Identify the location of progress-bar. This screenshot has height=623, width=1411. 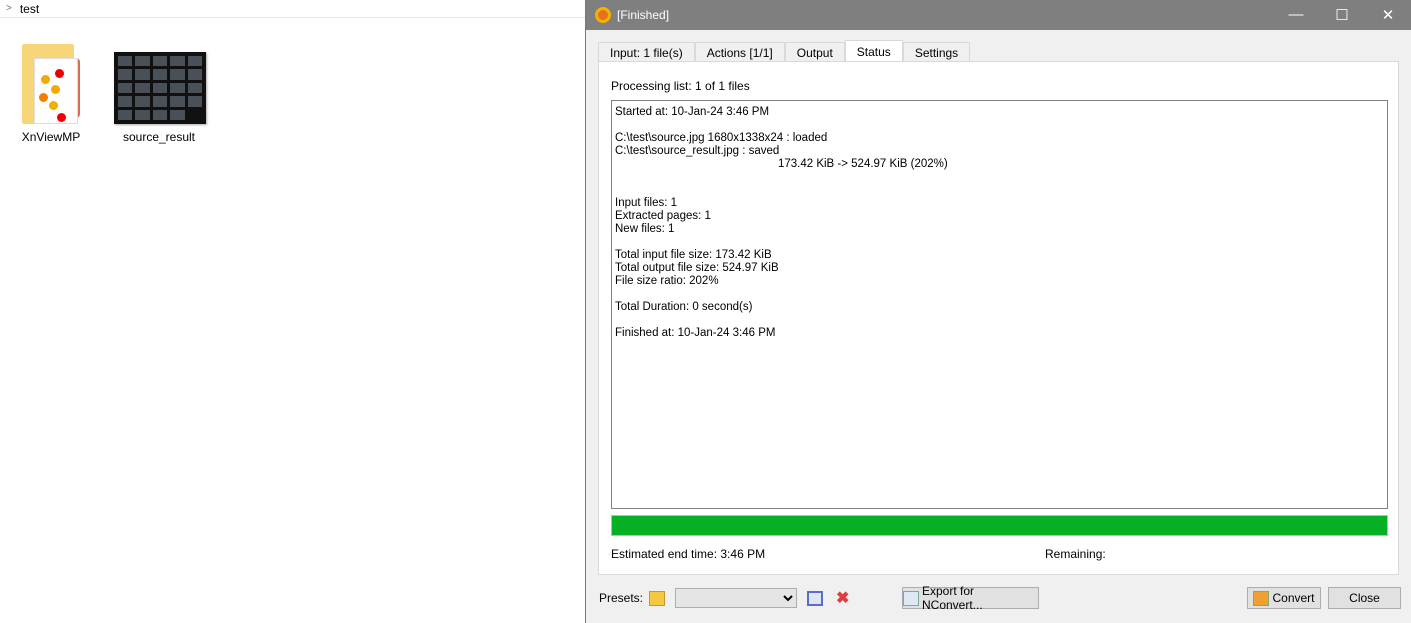
(999, 525).